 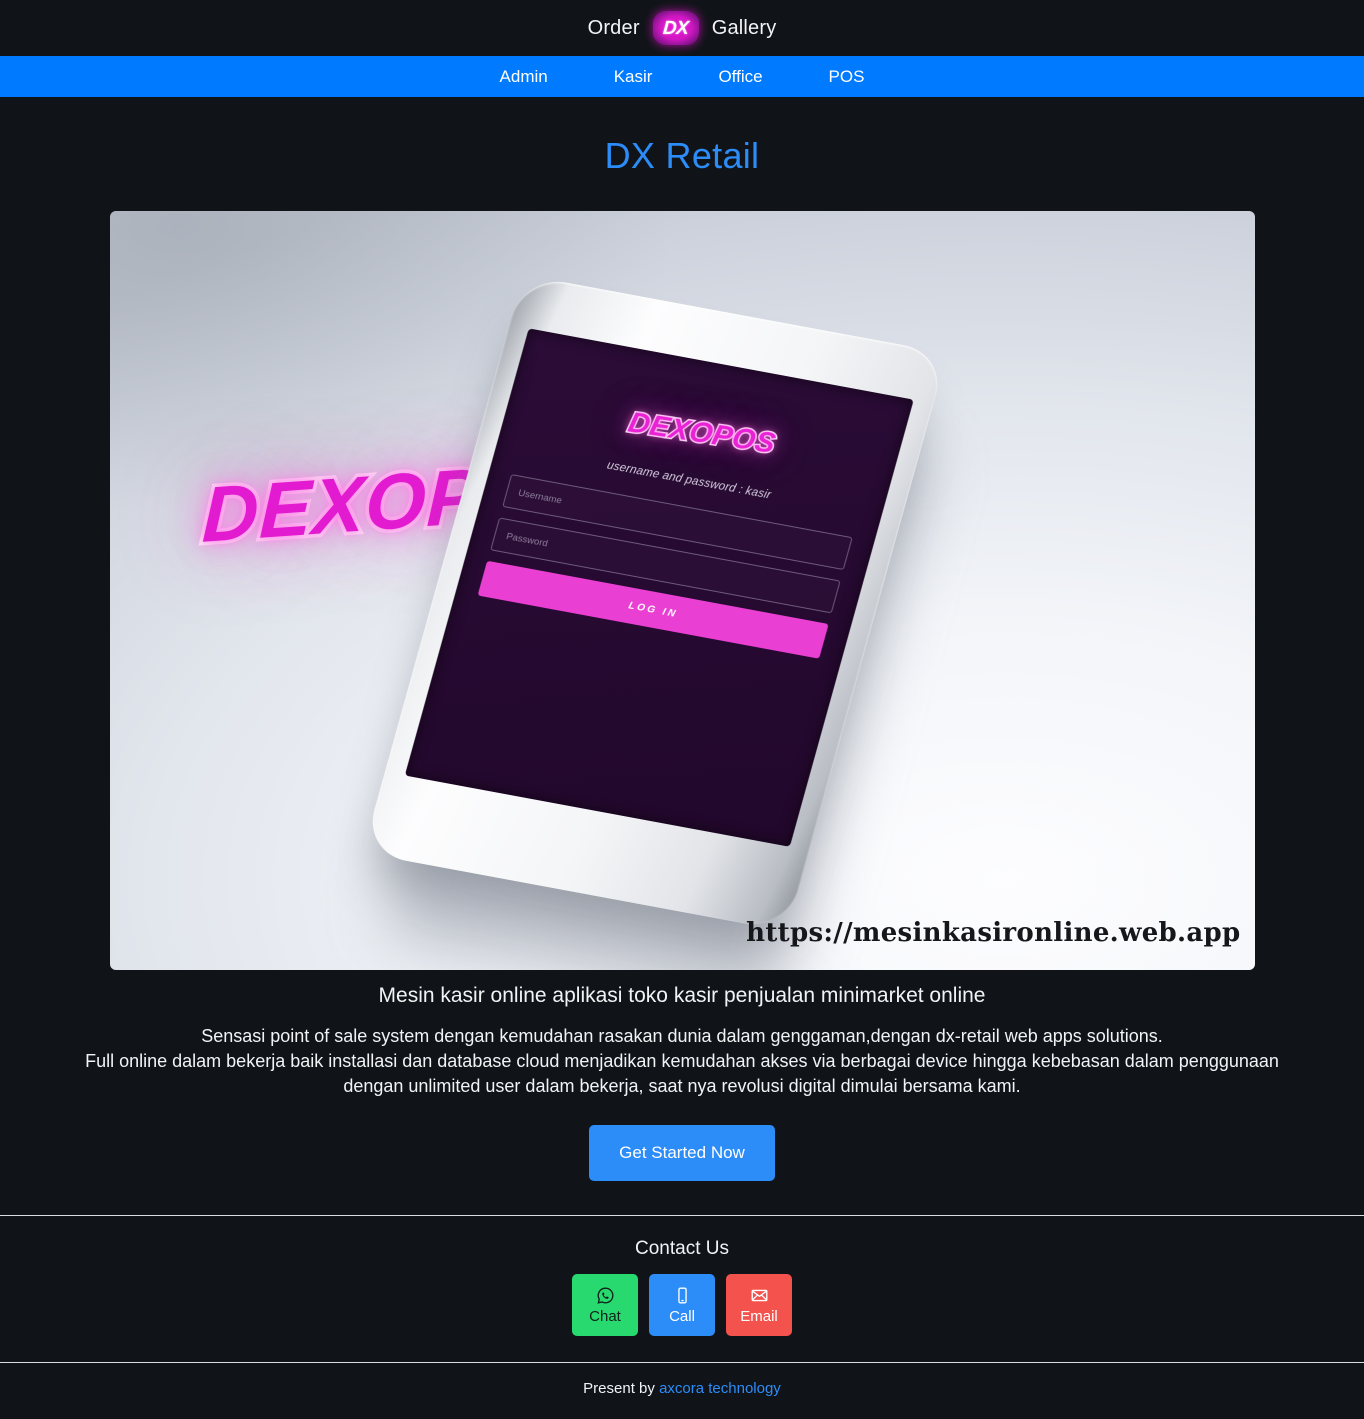 What do you see at coordinates (619, 1388) in the screenshot?
I see `footer-prefix: Present by` at bounding box center [619, 1388].